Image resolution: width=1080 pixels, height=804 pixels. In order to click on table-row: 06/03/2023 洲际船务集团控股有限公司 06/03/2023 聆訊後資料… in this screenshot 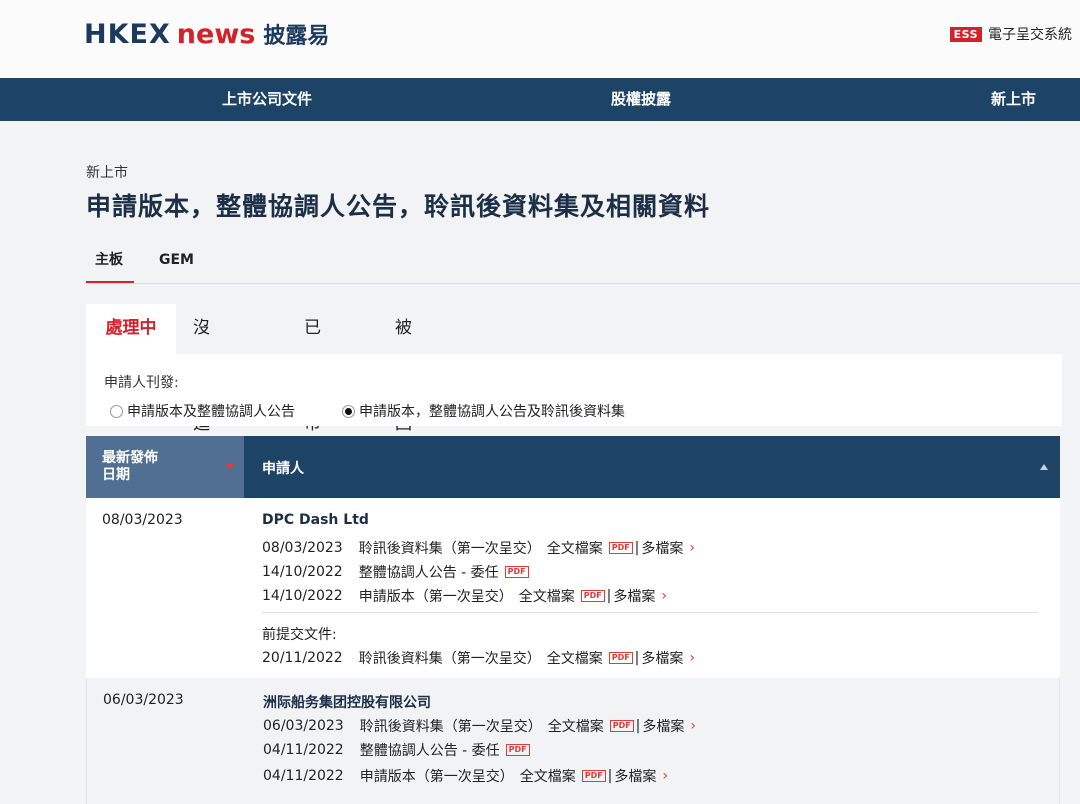, I will do `click(573, 741)`.